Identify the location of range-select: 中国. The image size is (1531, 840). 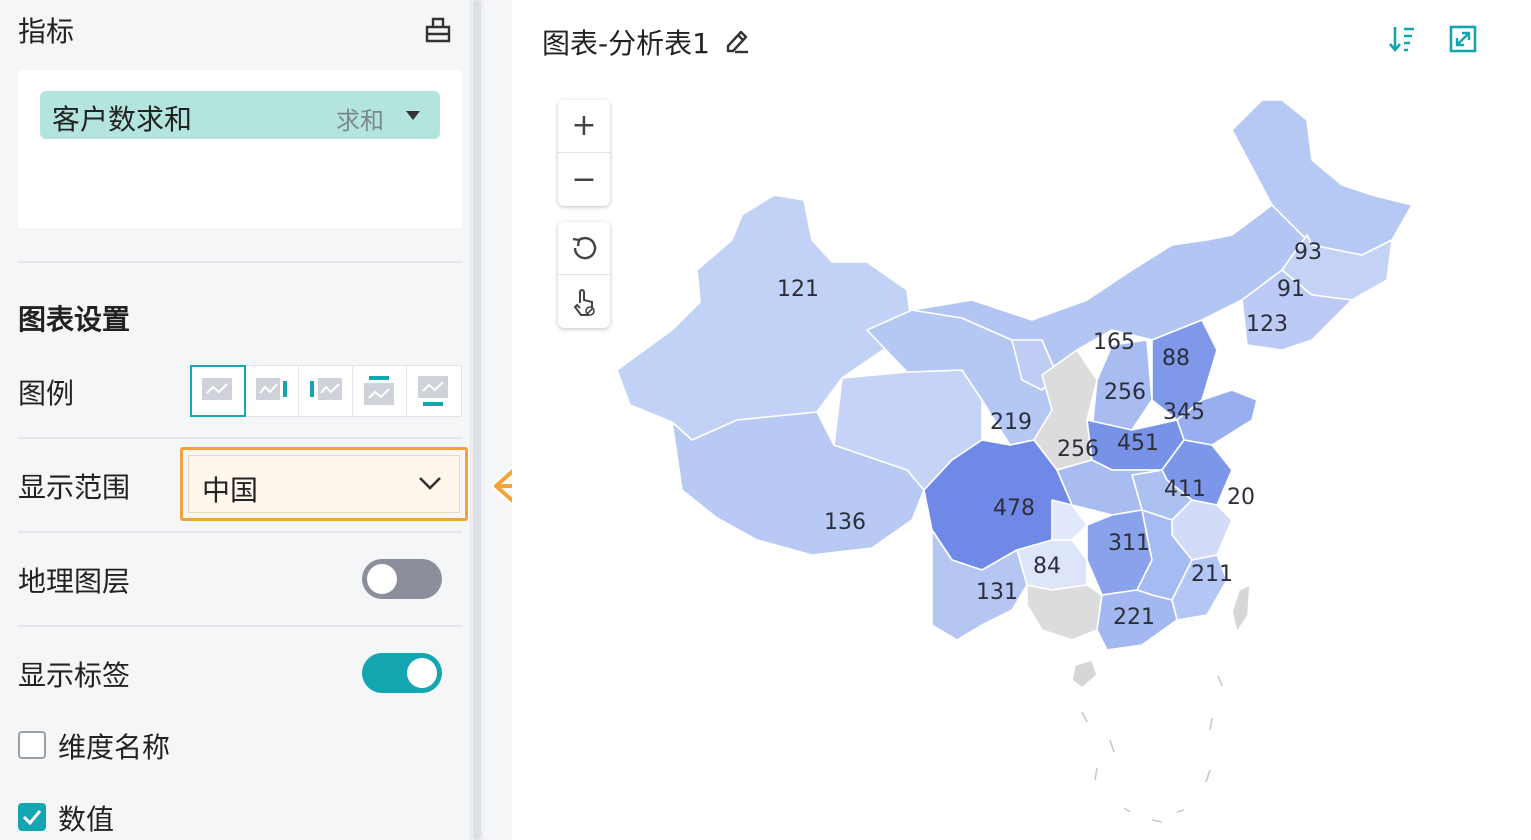
(324, 484).